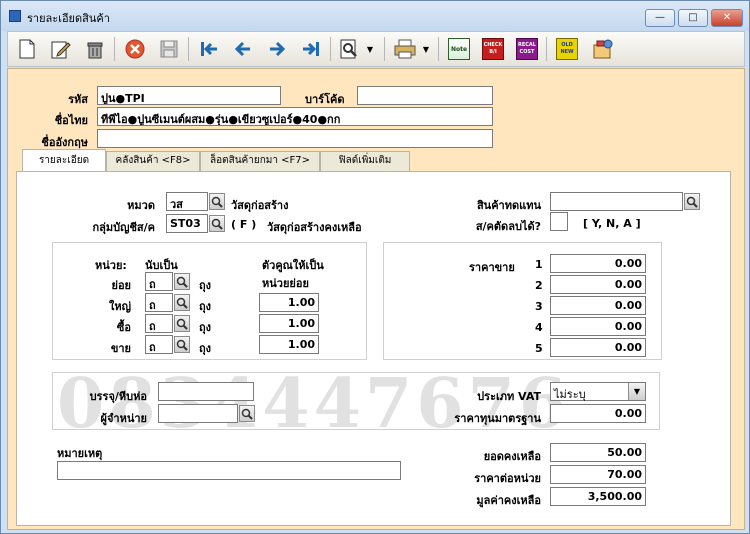 Image resolution: width=750 pixels, height=534 pixels. I want to click on price-3-label: 3, so click(539, 306).